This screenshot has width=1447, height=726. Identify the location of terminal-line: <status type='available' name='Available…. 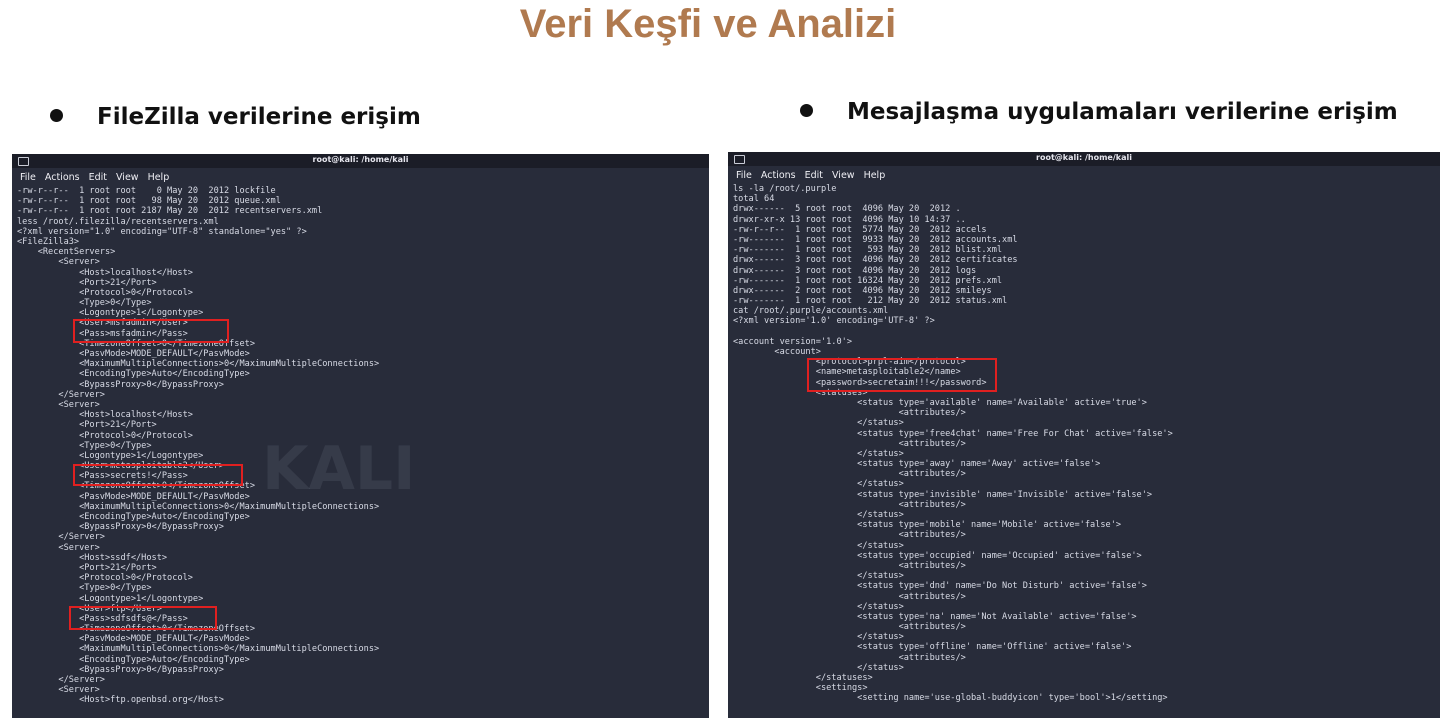
(940, 402).